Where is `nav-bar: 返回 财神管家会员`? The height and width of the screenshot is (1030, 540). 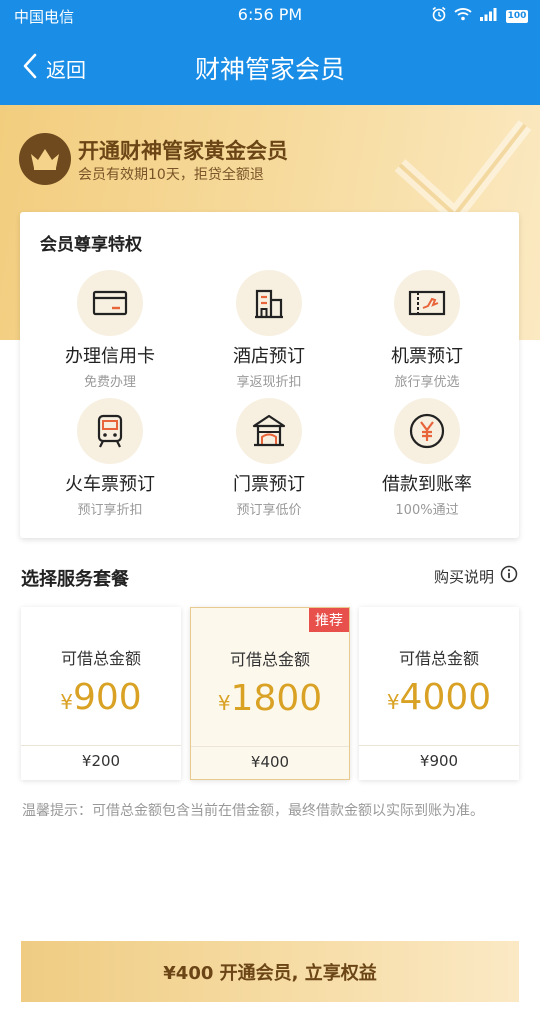 nav-bar: 返回 财神管家会员 is located at coordinates (270, 67).